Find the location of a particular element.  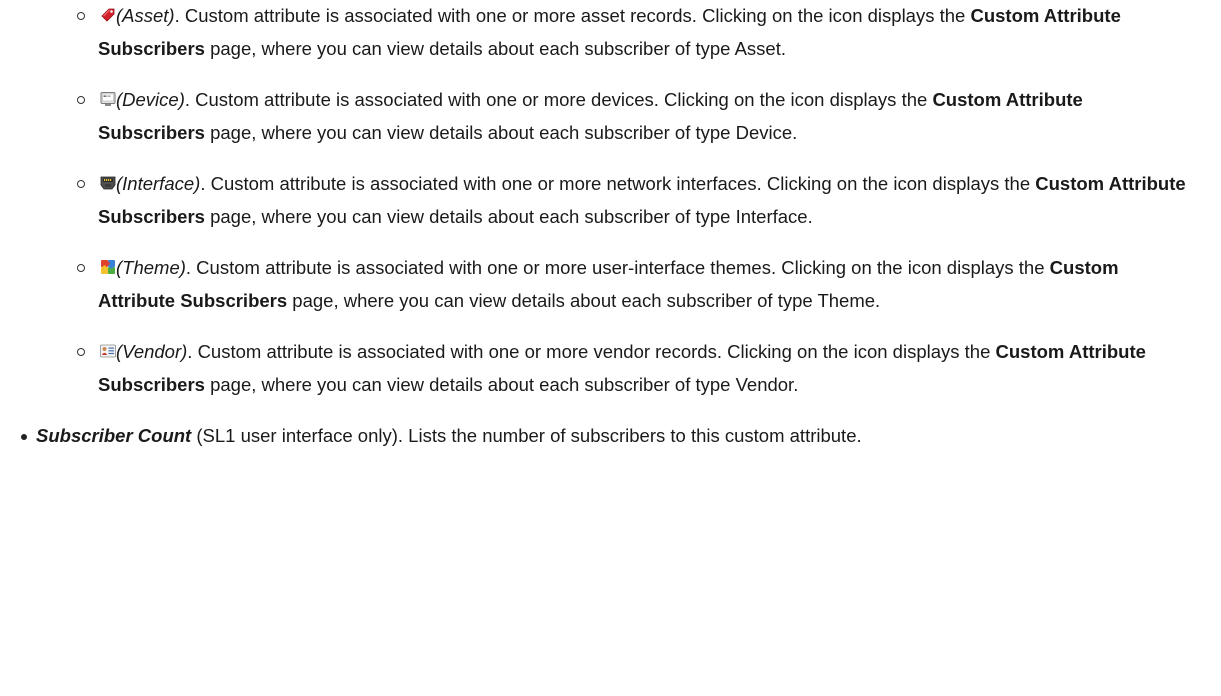

asset-tag-icon is located at coordinates (108, 15).